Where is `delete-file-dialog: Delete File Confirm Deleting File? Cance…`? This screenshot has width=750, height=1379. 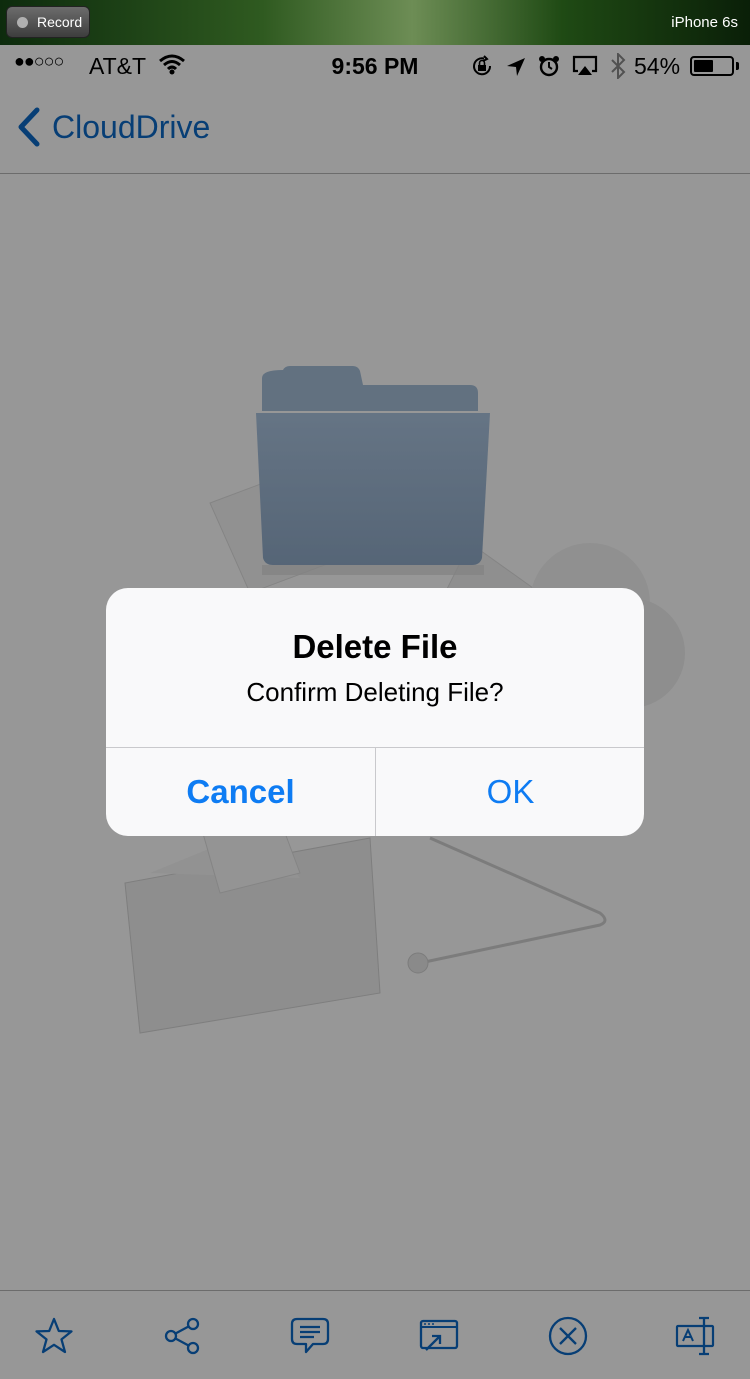 delete-file-dialog: Delete File Confirm Deleting File? Cance… is located at coordinates (375, 712).